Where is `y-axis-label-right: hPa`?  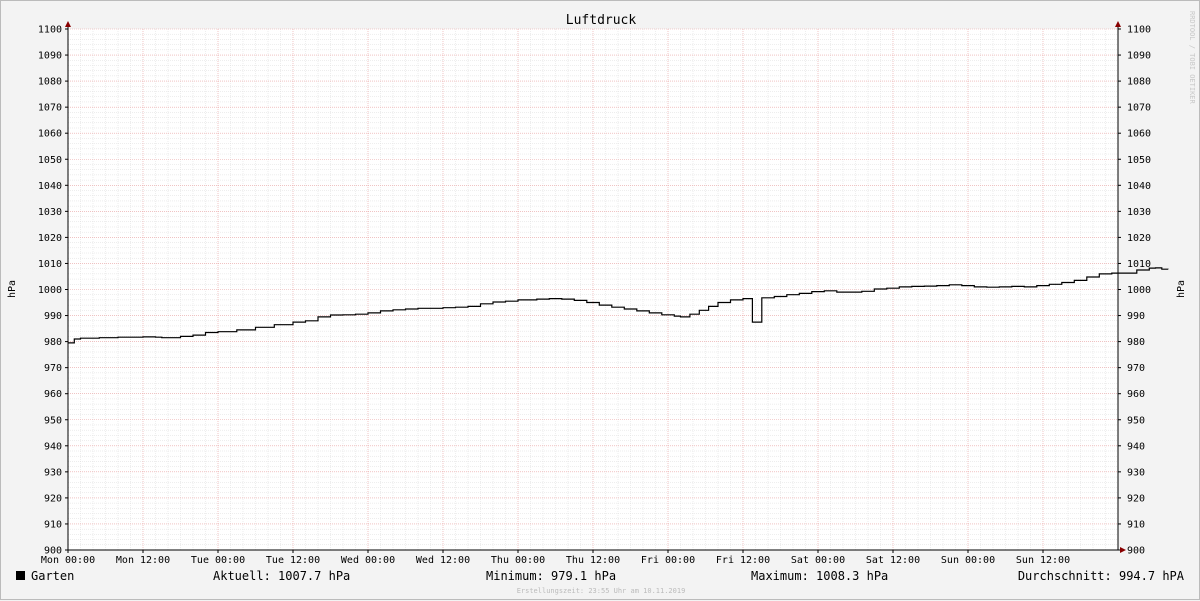
y-axis-label-right: hPa is located at coordinates (1181, 289).